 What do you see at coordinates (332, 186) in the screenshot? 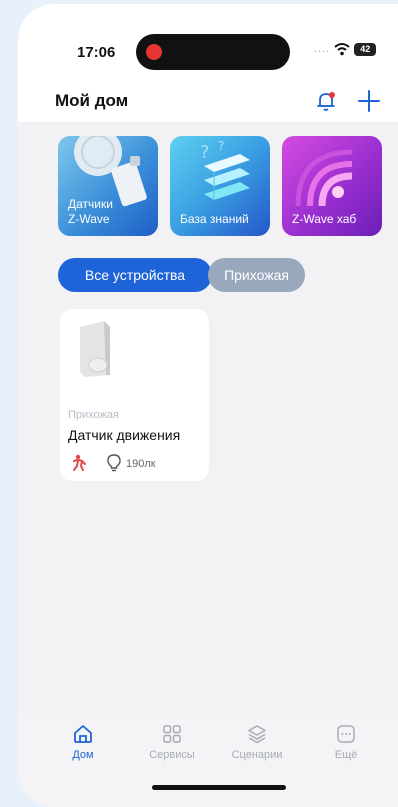
I see `card-zwave-hub: Z-Wave хаб` at bounding box center [332, 186].